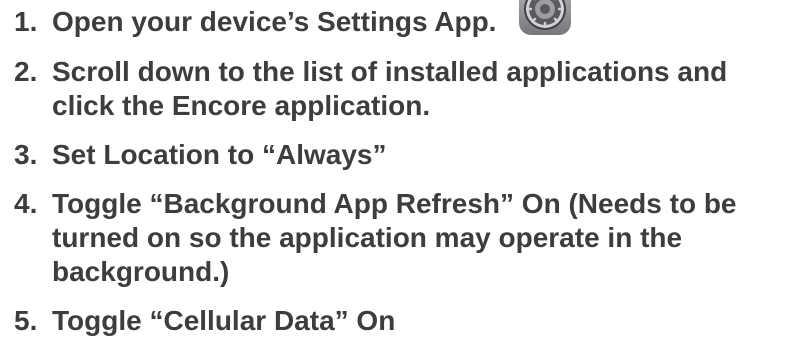  What do you see at coordinates (26, 71) in the screenshot?
I see `step-number: 2.` at bounding box center [26, 71].